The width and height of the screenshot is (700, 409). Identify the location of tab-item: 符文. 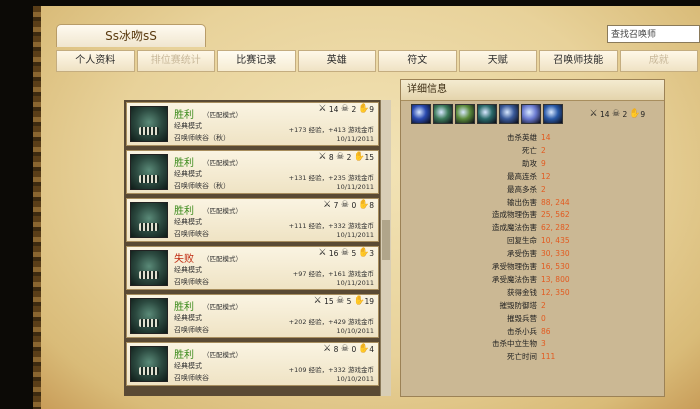
(417, 61).